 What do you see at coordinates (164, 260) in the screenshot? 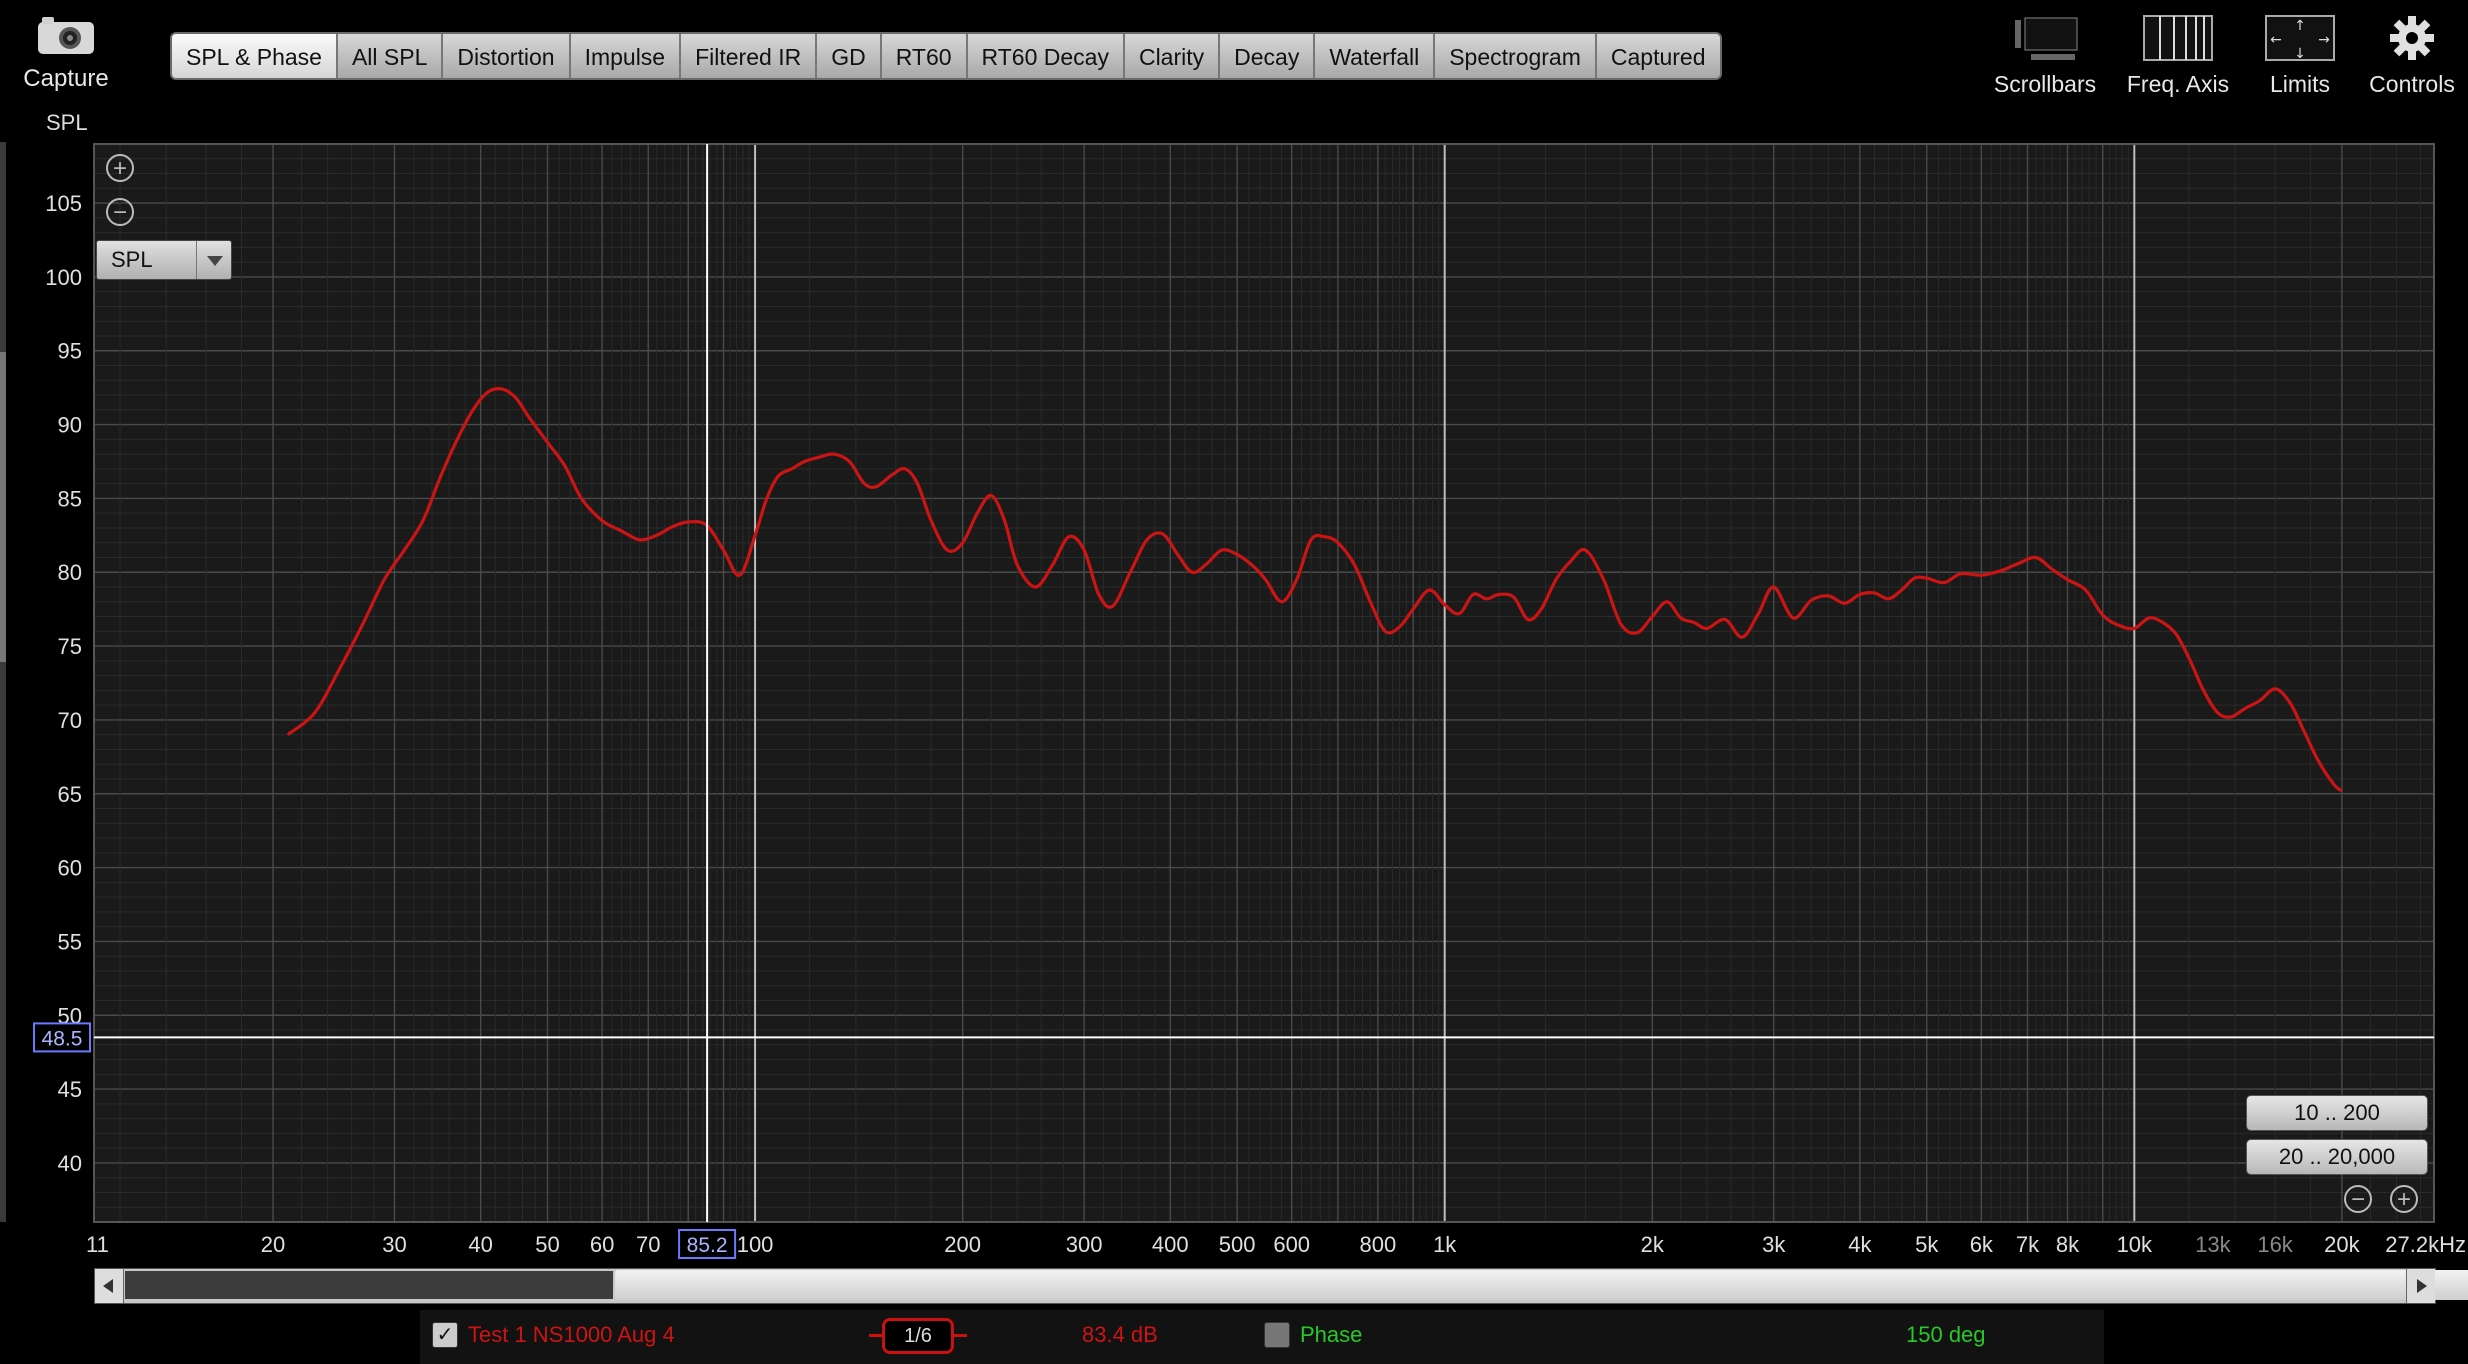
I see `spl-selector: SPL` at bounding box center [164, 260].